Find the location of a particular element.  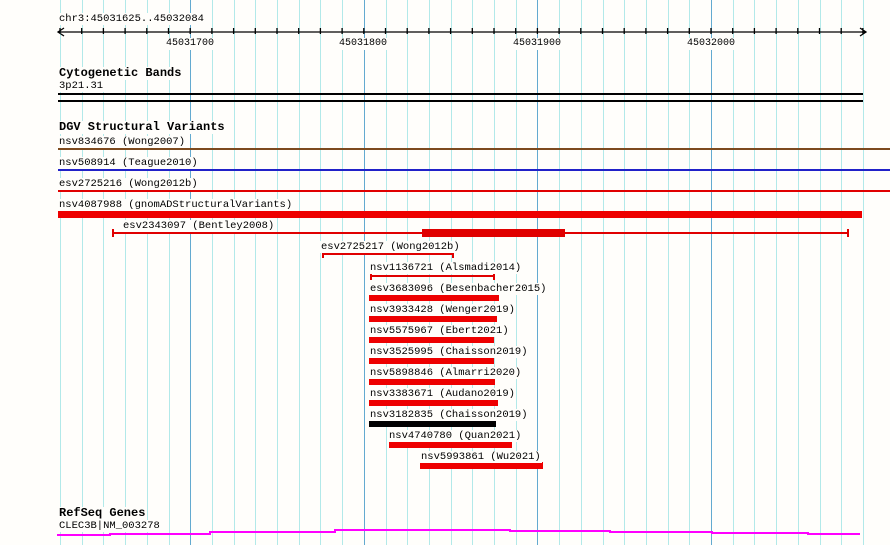

cytobands-section-title: Cytogenetic Bands is located at coordinates (120, 73).